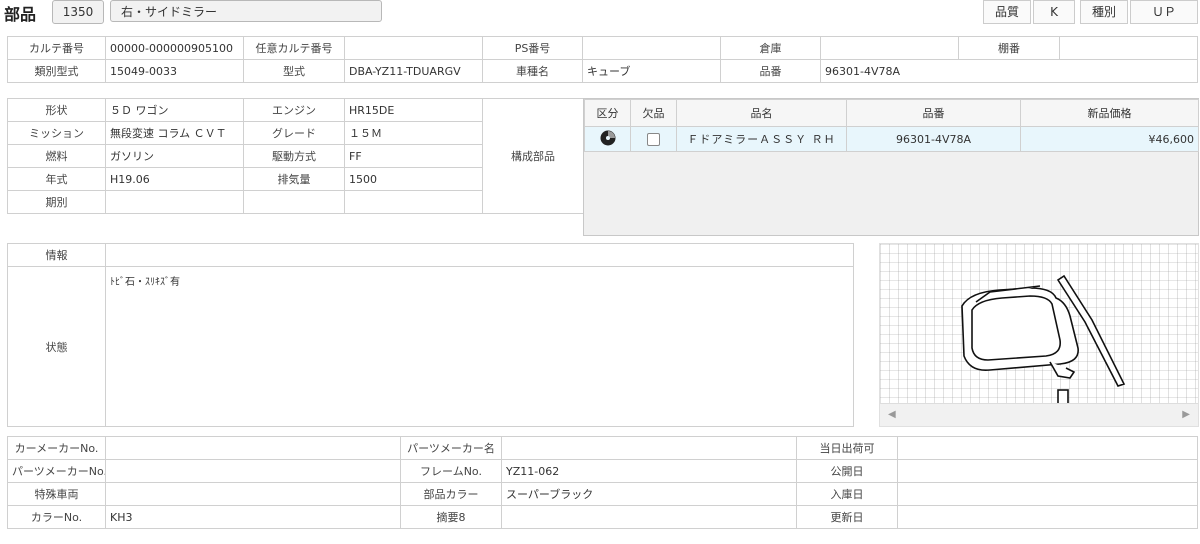 This screenshot has width=1200, height=544. What do you see at coordinates (847, 471) in the screenshot?
I see `publish-date-label: 公開日` at bounding box center [847, 471].